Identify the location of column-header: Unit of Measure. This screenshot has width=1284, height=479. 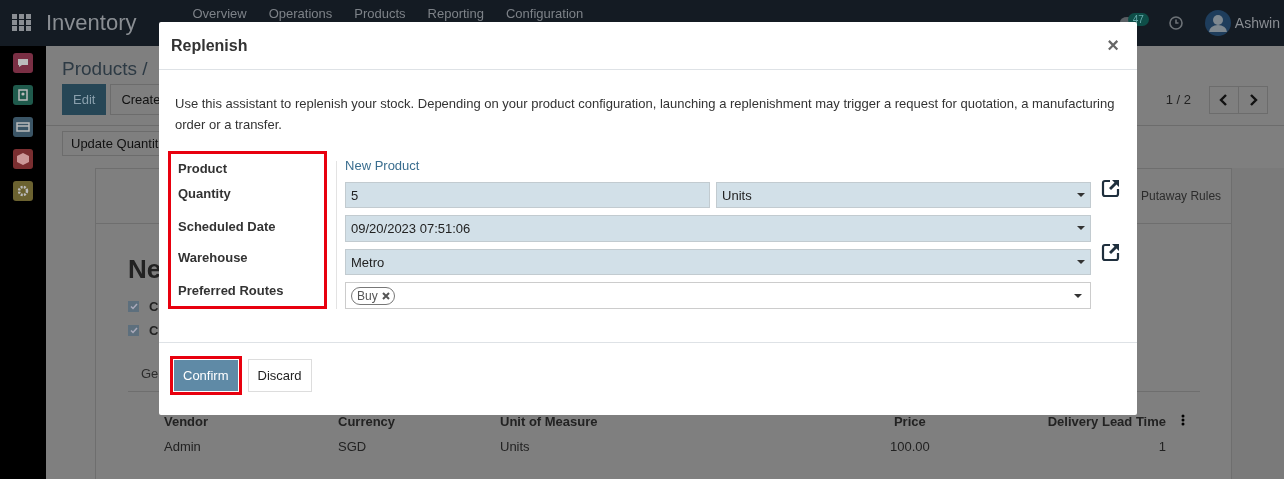
(549, 421).